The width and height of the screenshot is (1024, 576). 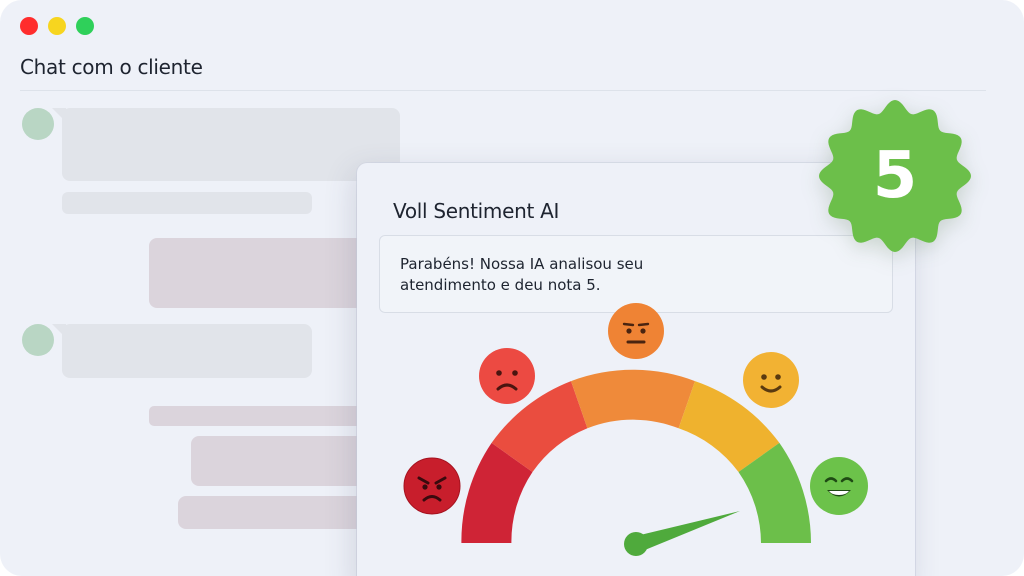 I want to click on score-value: 5, so click(x=895, y=176).